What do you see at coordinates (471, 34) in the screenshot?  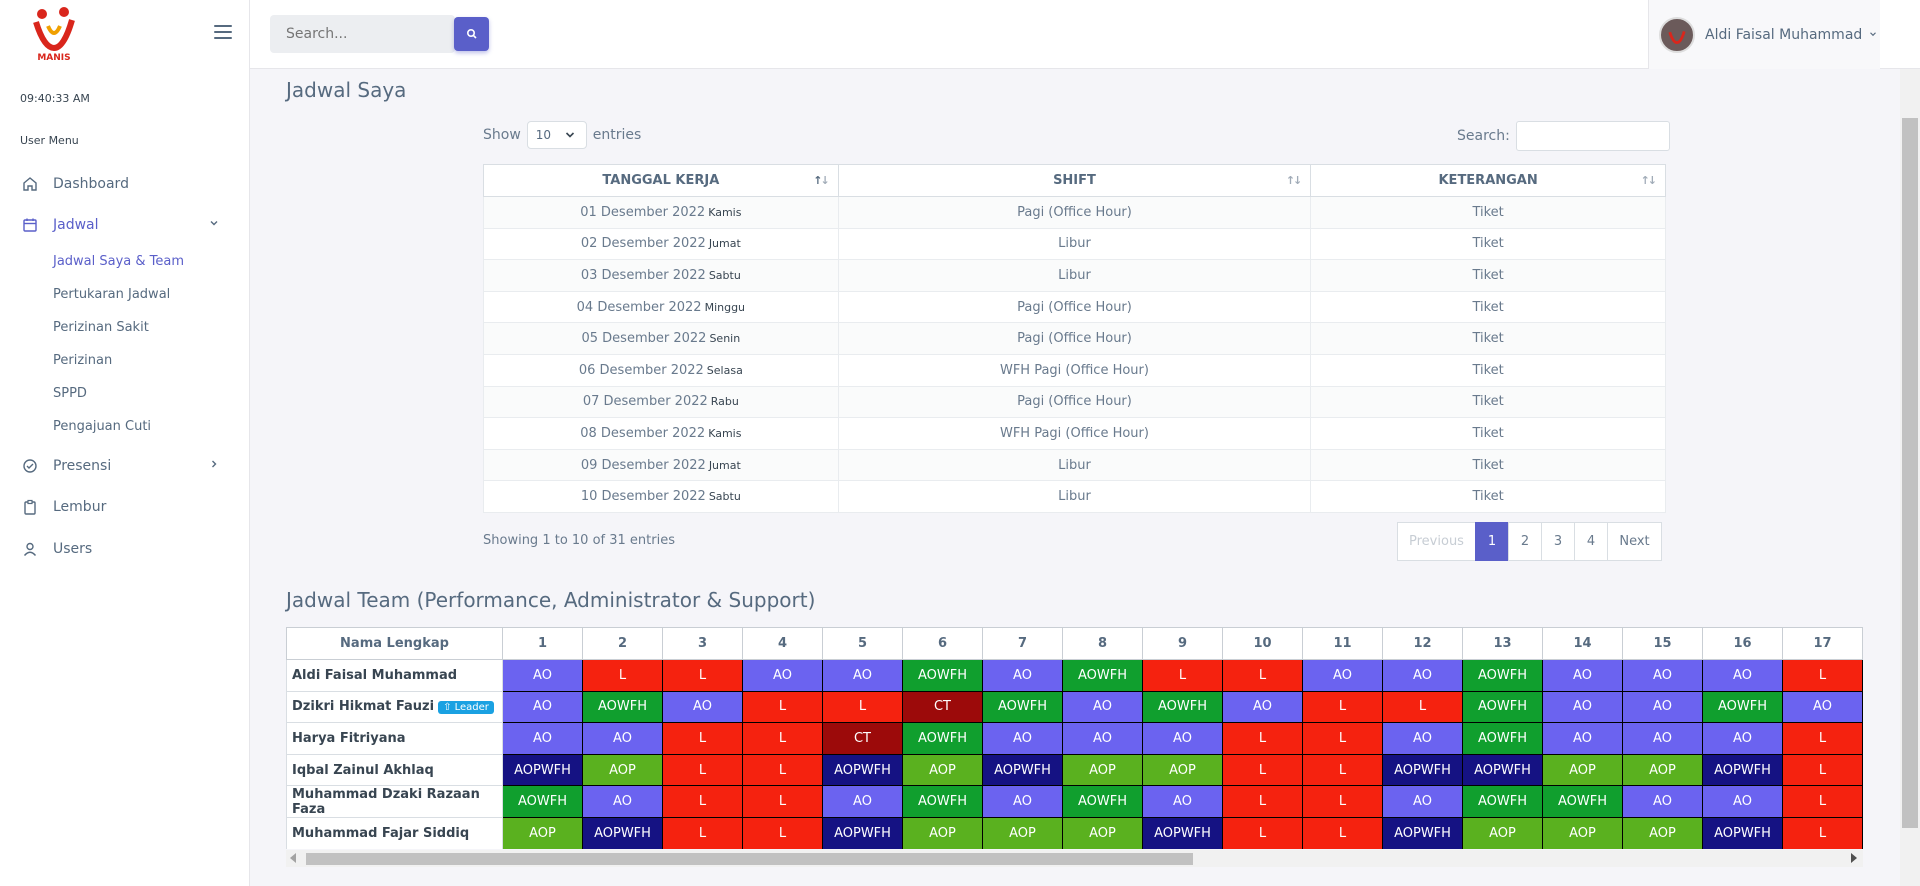 I see `search-button` at bounding box center [471, 34].